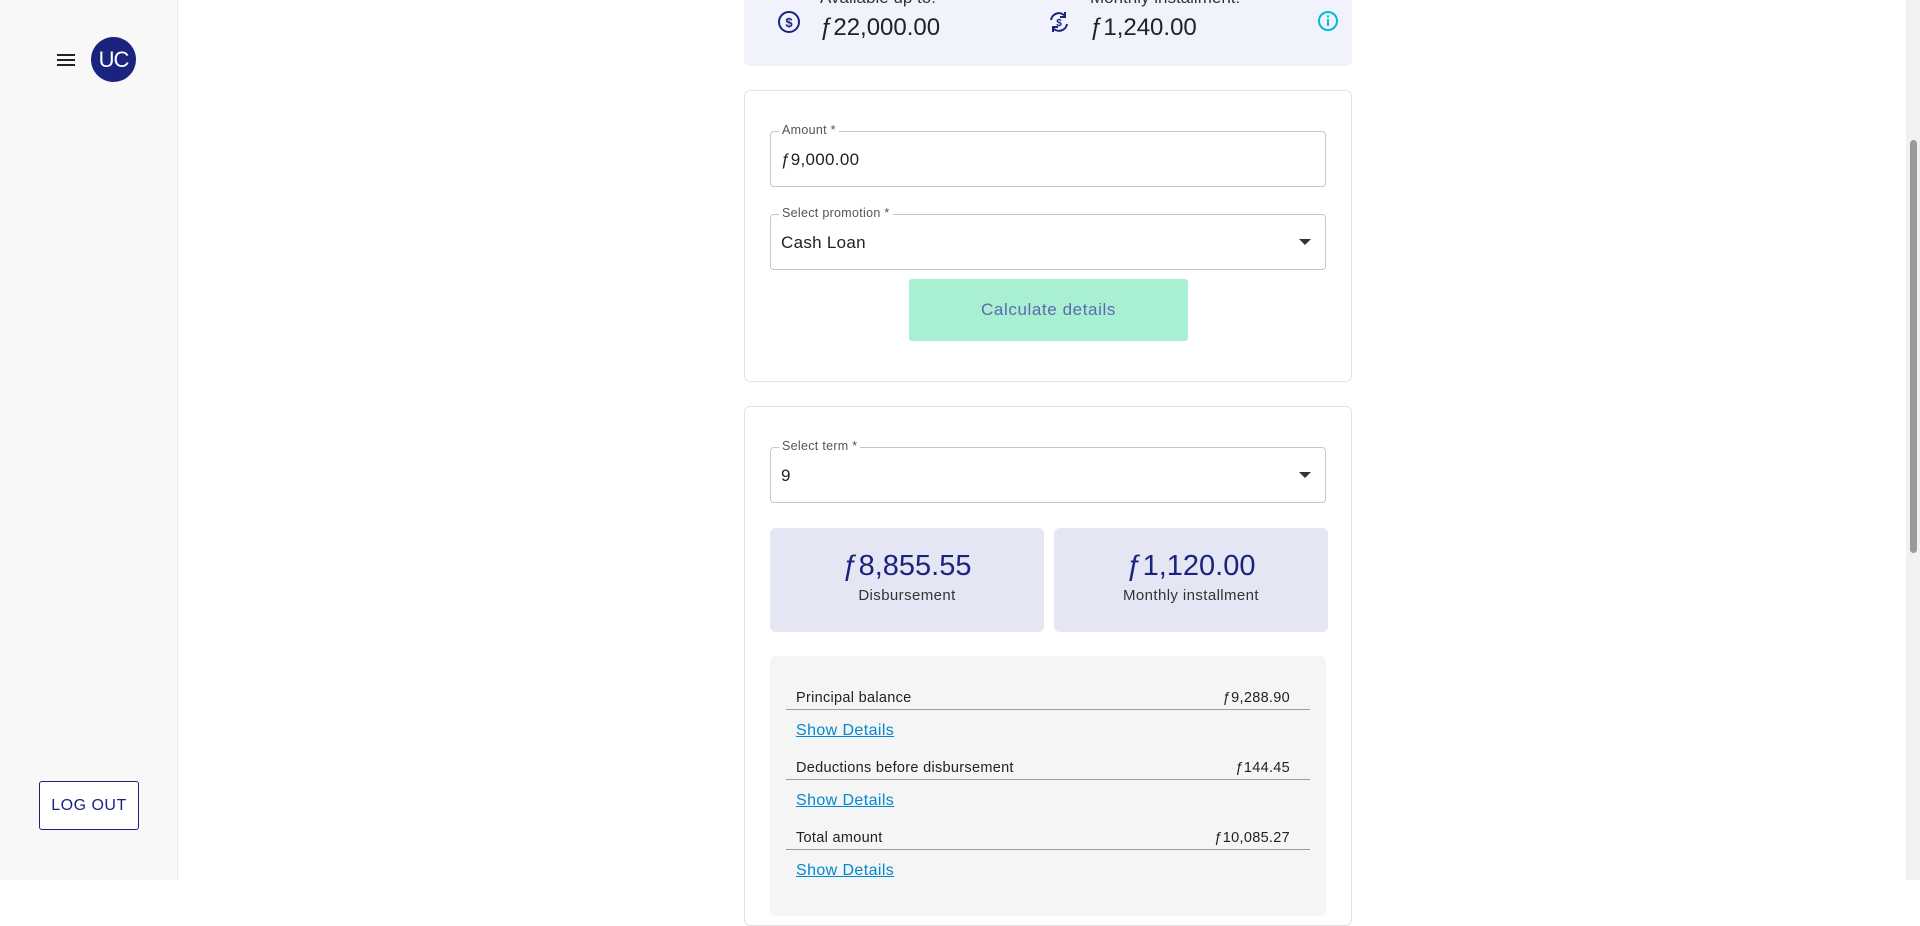 The width and height of the screenshot is (1920, 926). I want to click on refresh-dollar-icon: $, so click(1059, 22).